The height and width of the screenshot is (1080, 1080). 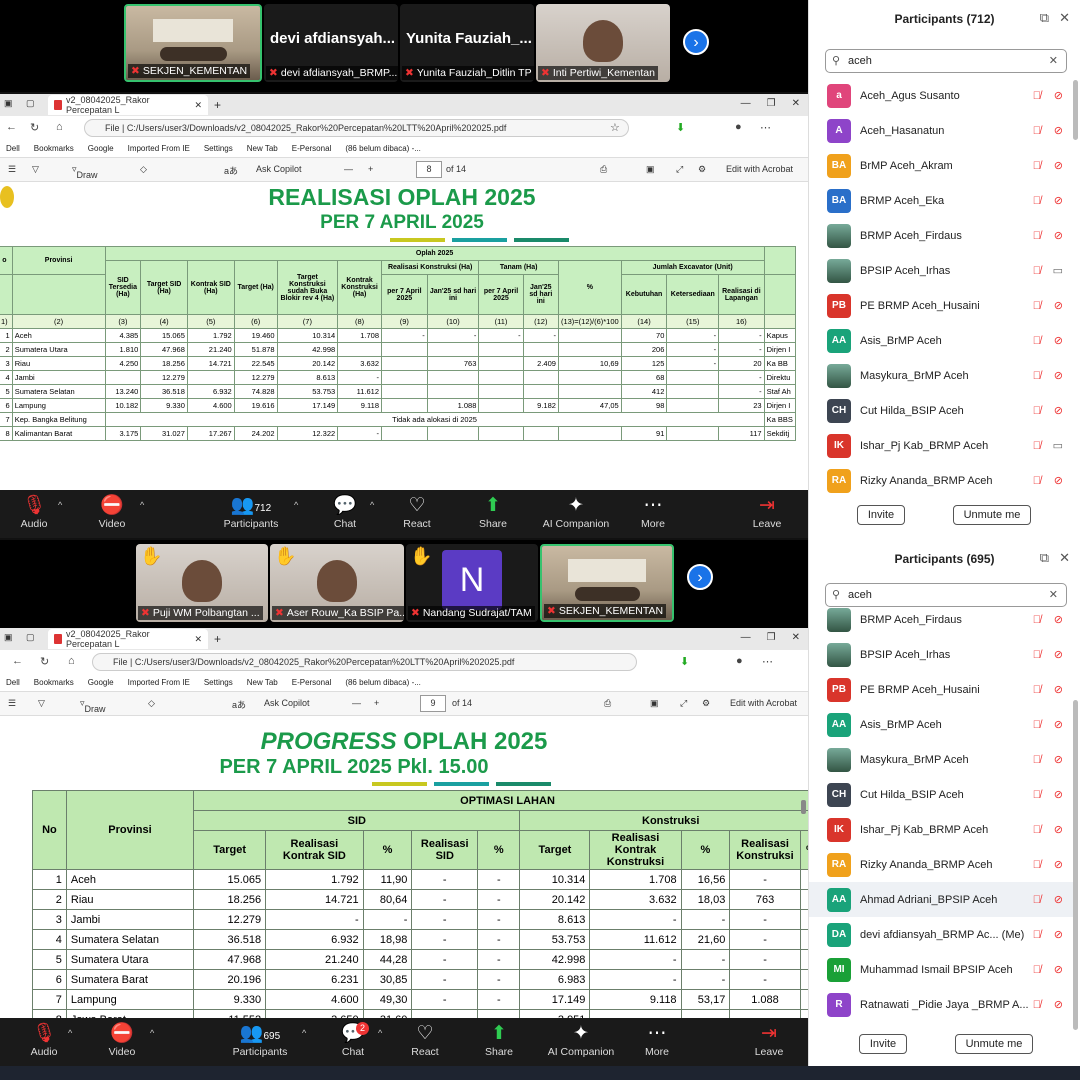 I want to click on clear-icon: ✕, so click(x=1053, y=61).